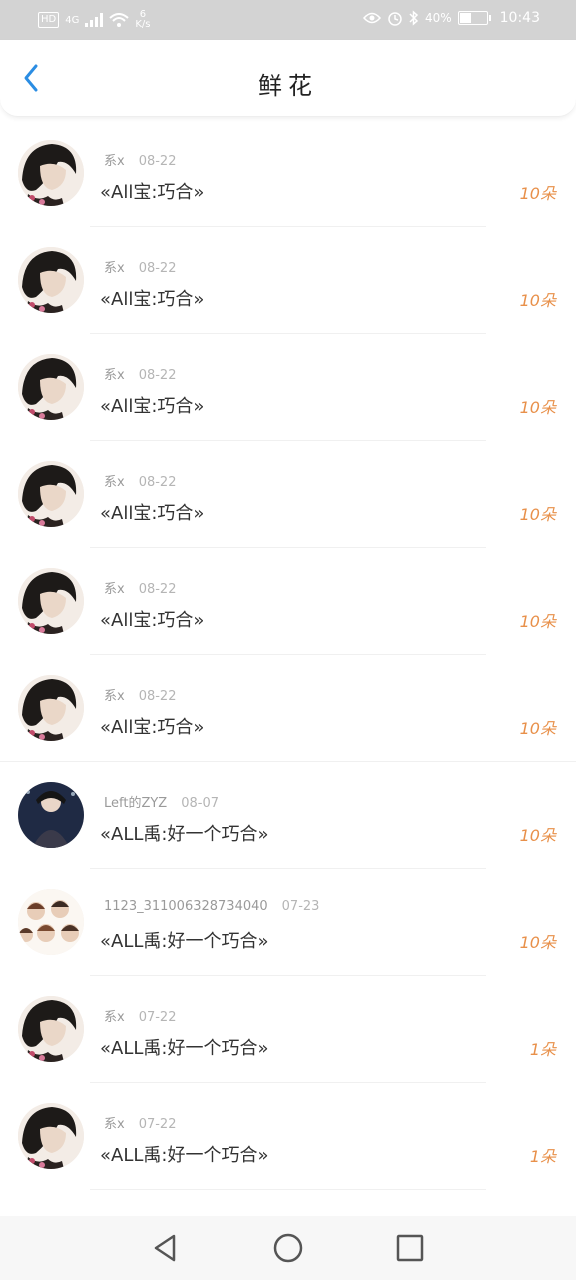  I want to click on sender-name: 1123_311006328734040, so click(186, 906).